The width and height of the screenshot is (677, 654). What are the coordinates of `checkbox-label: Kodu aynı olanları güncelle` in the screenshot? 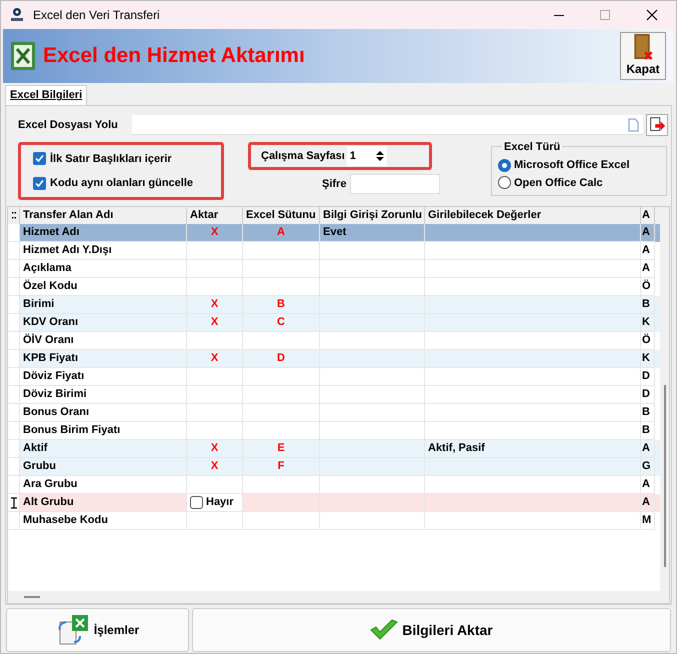 It's located at (122, 183).